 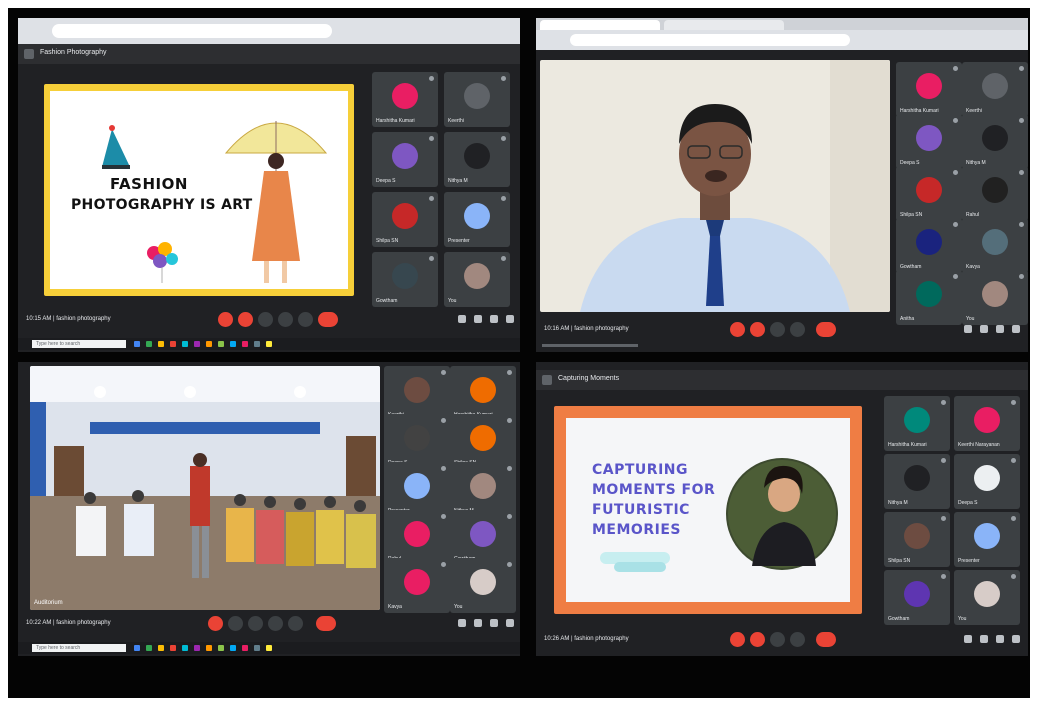 What do you see at coordinates (987, 423) in the screenshot?
I see `participant-tile: Keerthi Narayanan` at bounding box center [987, 423].